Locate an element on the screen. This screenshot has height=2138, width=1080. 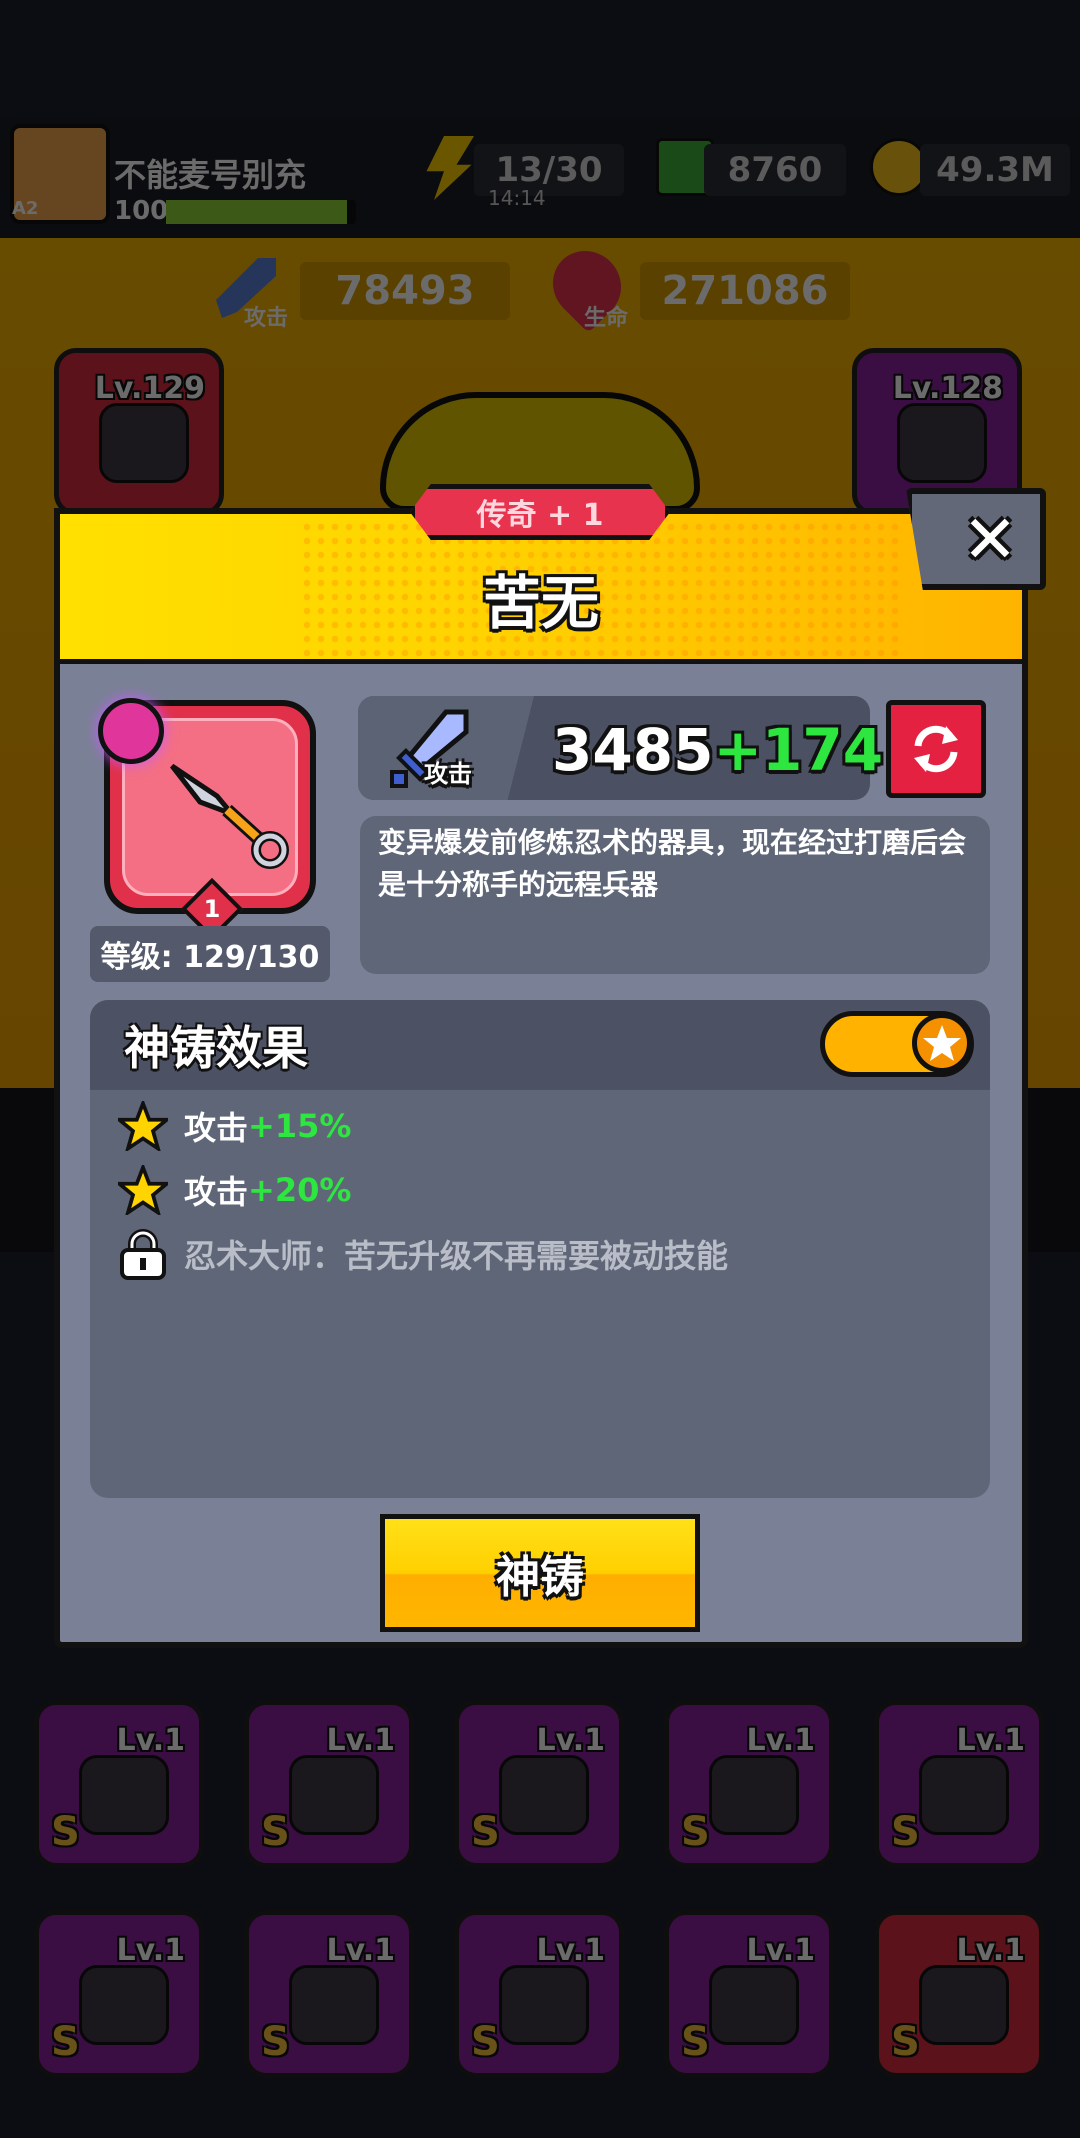
avatar-badge: A2 is located at coordinates (25, 208).